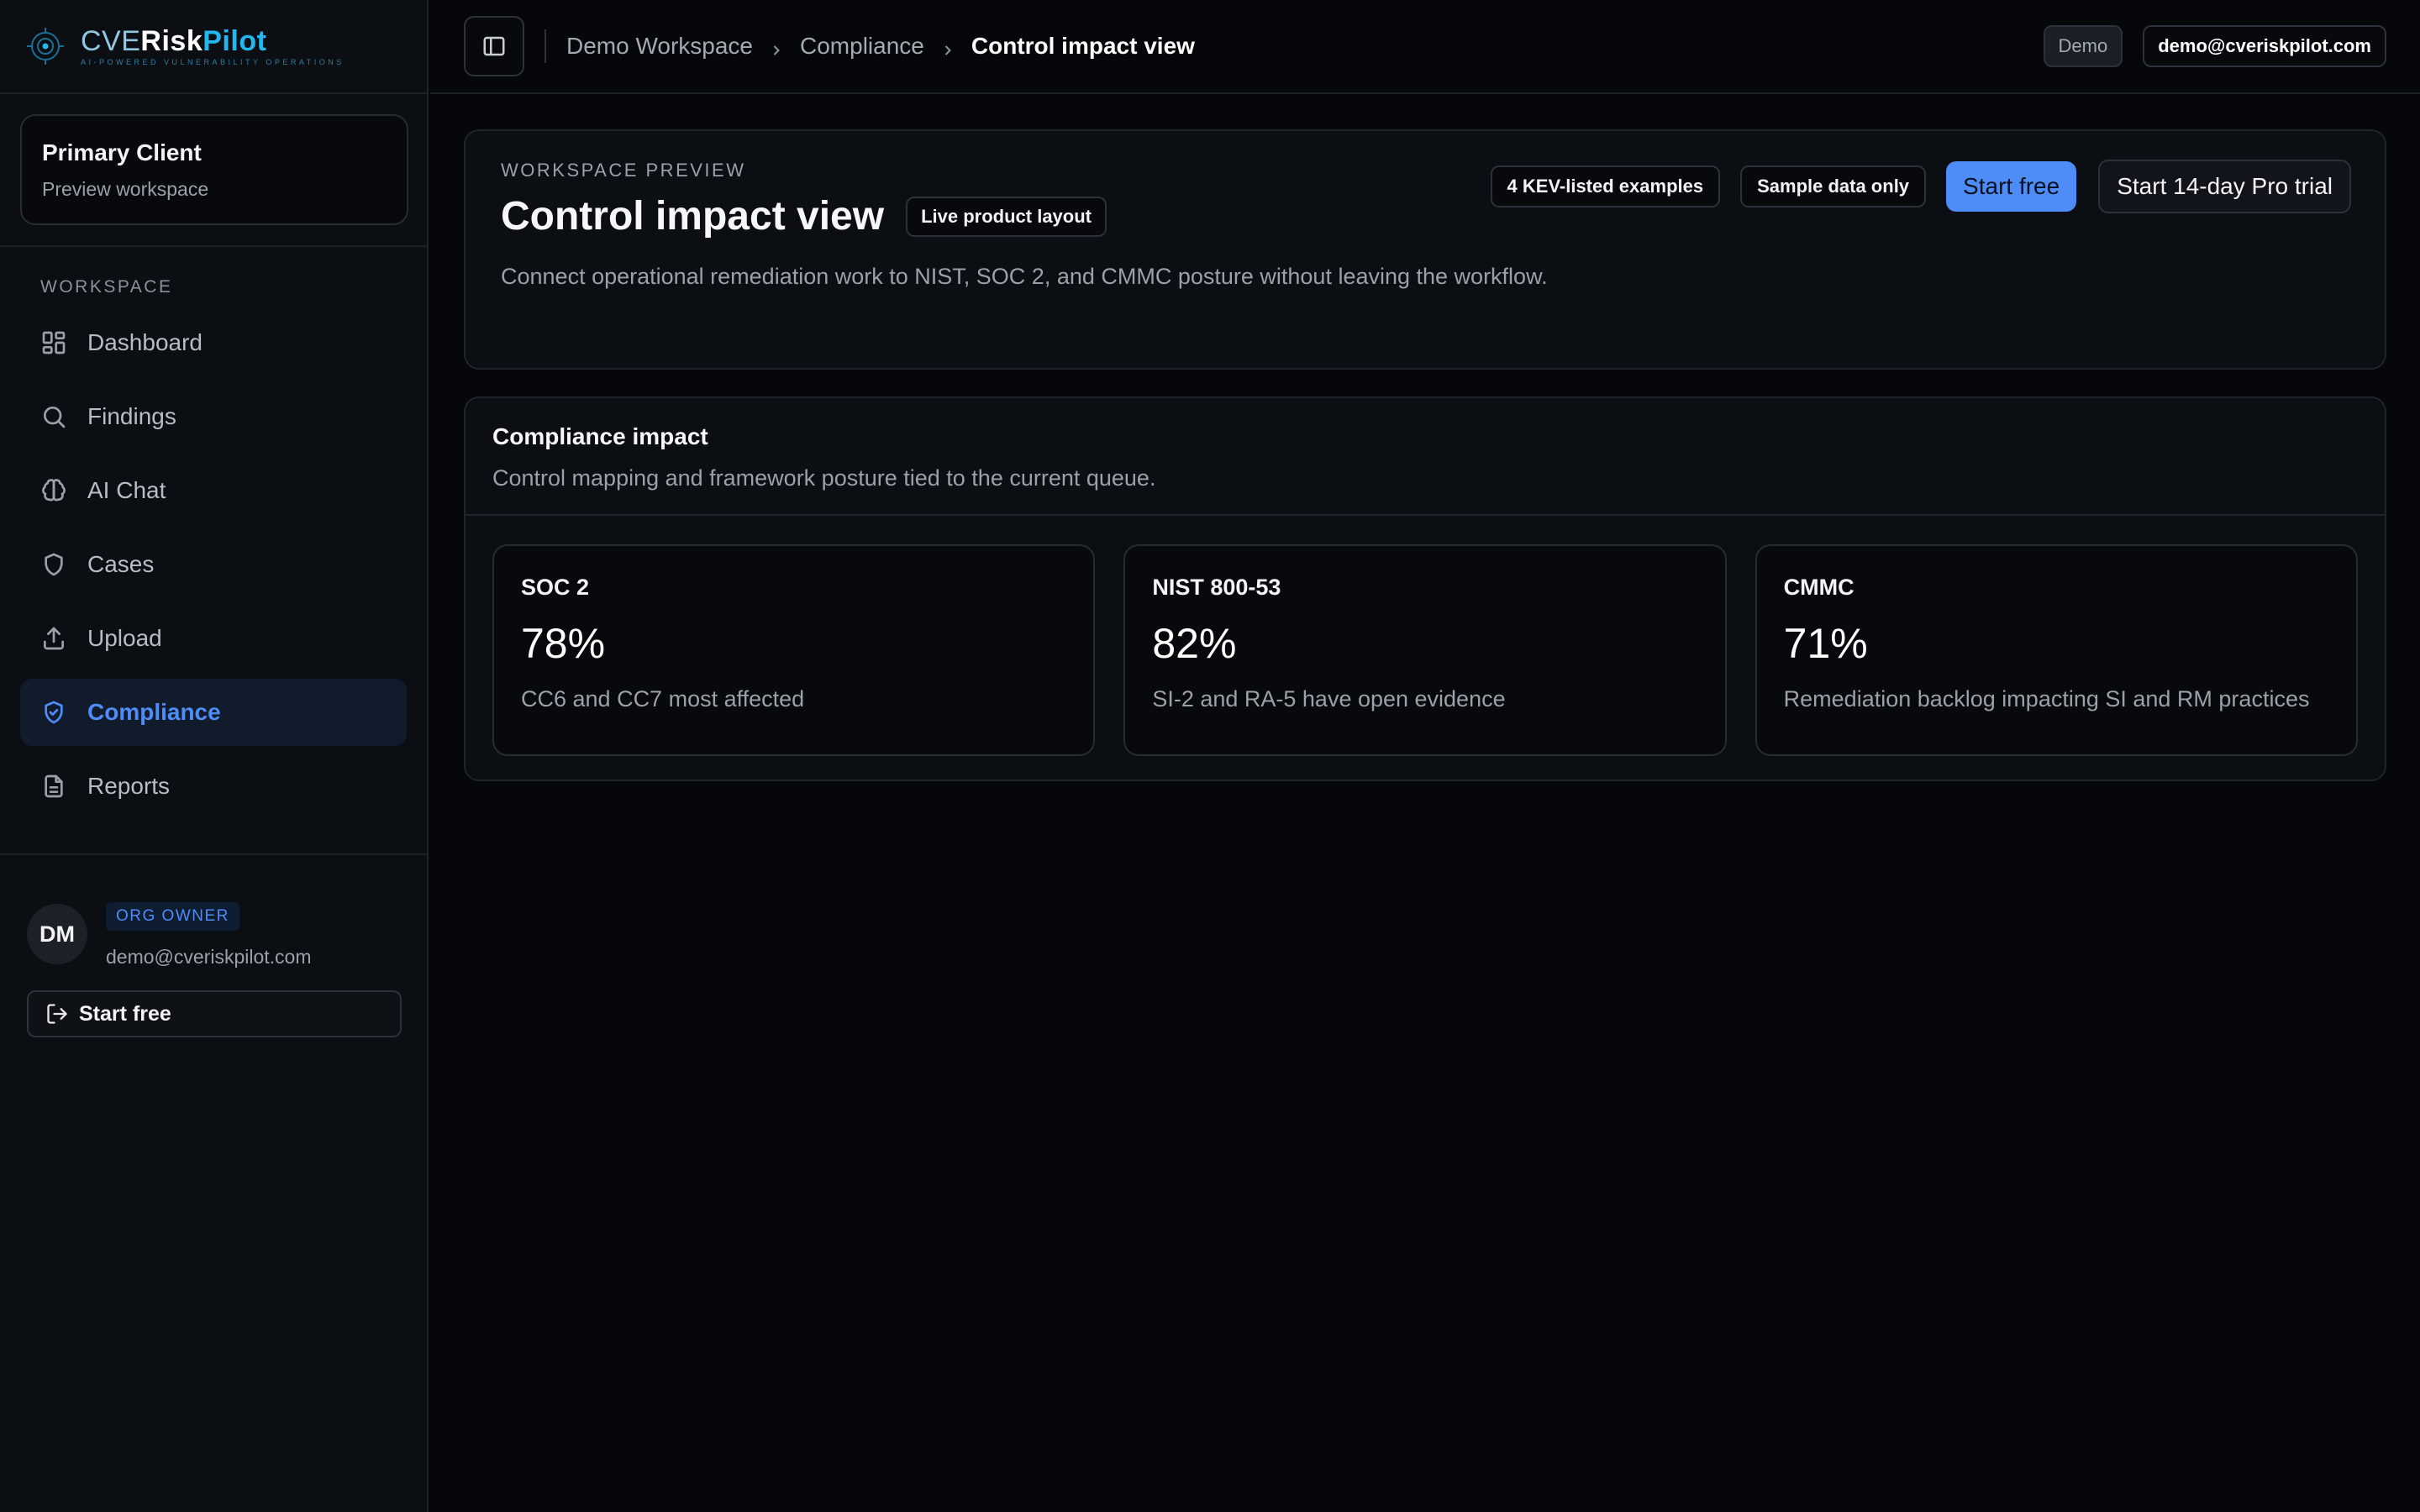 The height and width of the screenshot is (1512, 2420). Describe the element at coordinates (214, 638) in the screenshot. I see `sidebar-item-upload: Upload` at that location.